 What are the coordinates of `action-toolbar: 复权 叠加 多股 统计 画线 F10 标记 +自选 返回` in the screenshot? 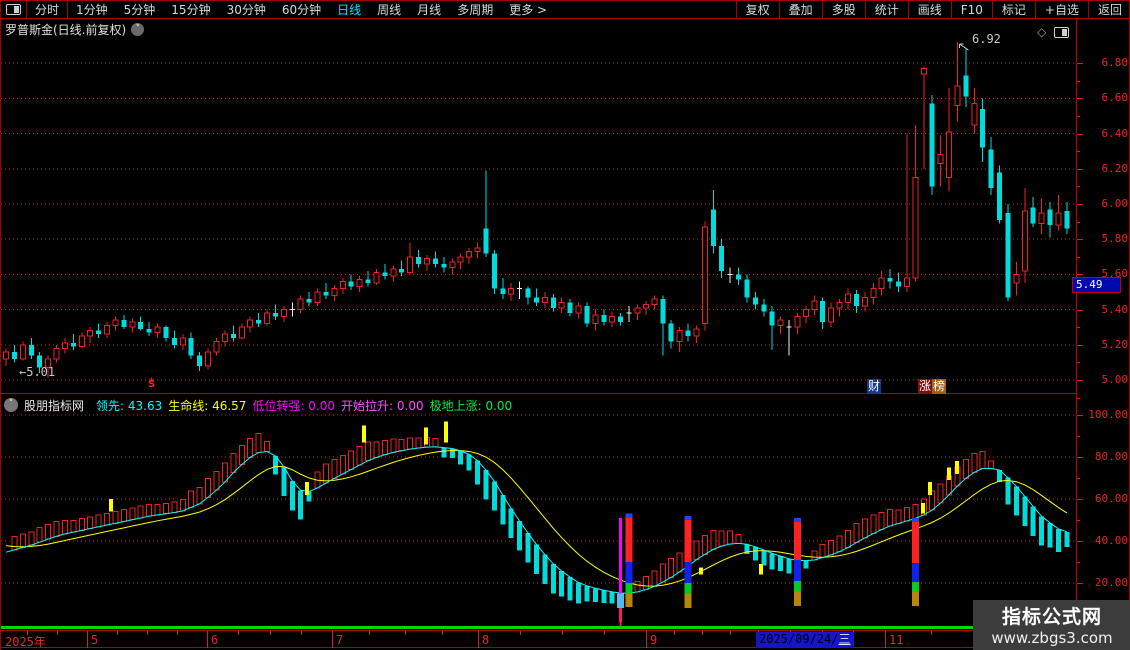 It's located at (932, 9).